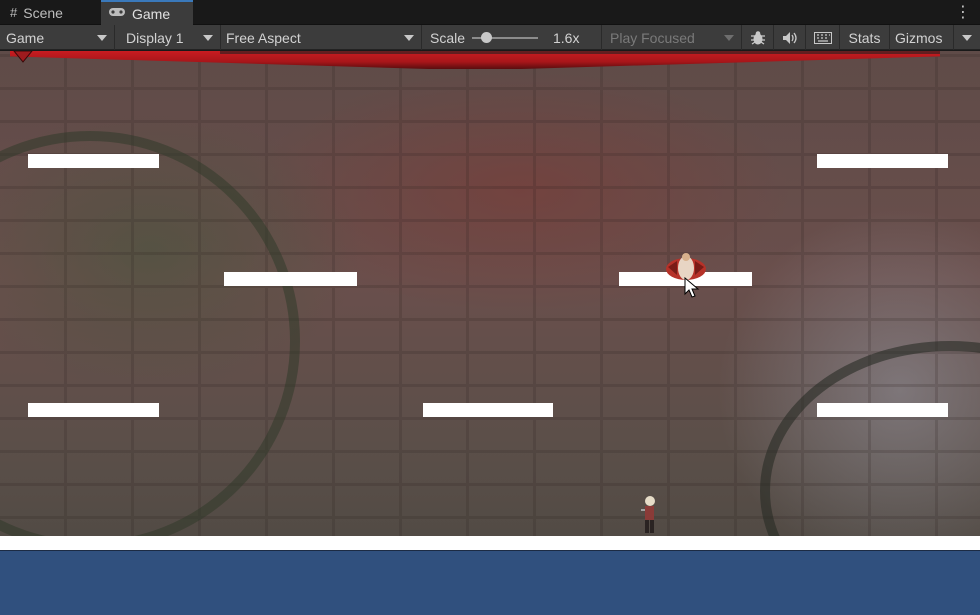 The width and height of the screenshot is (980, 615). I want to click on gizmos-button: Gizmos, so click(922, 37).